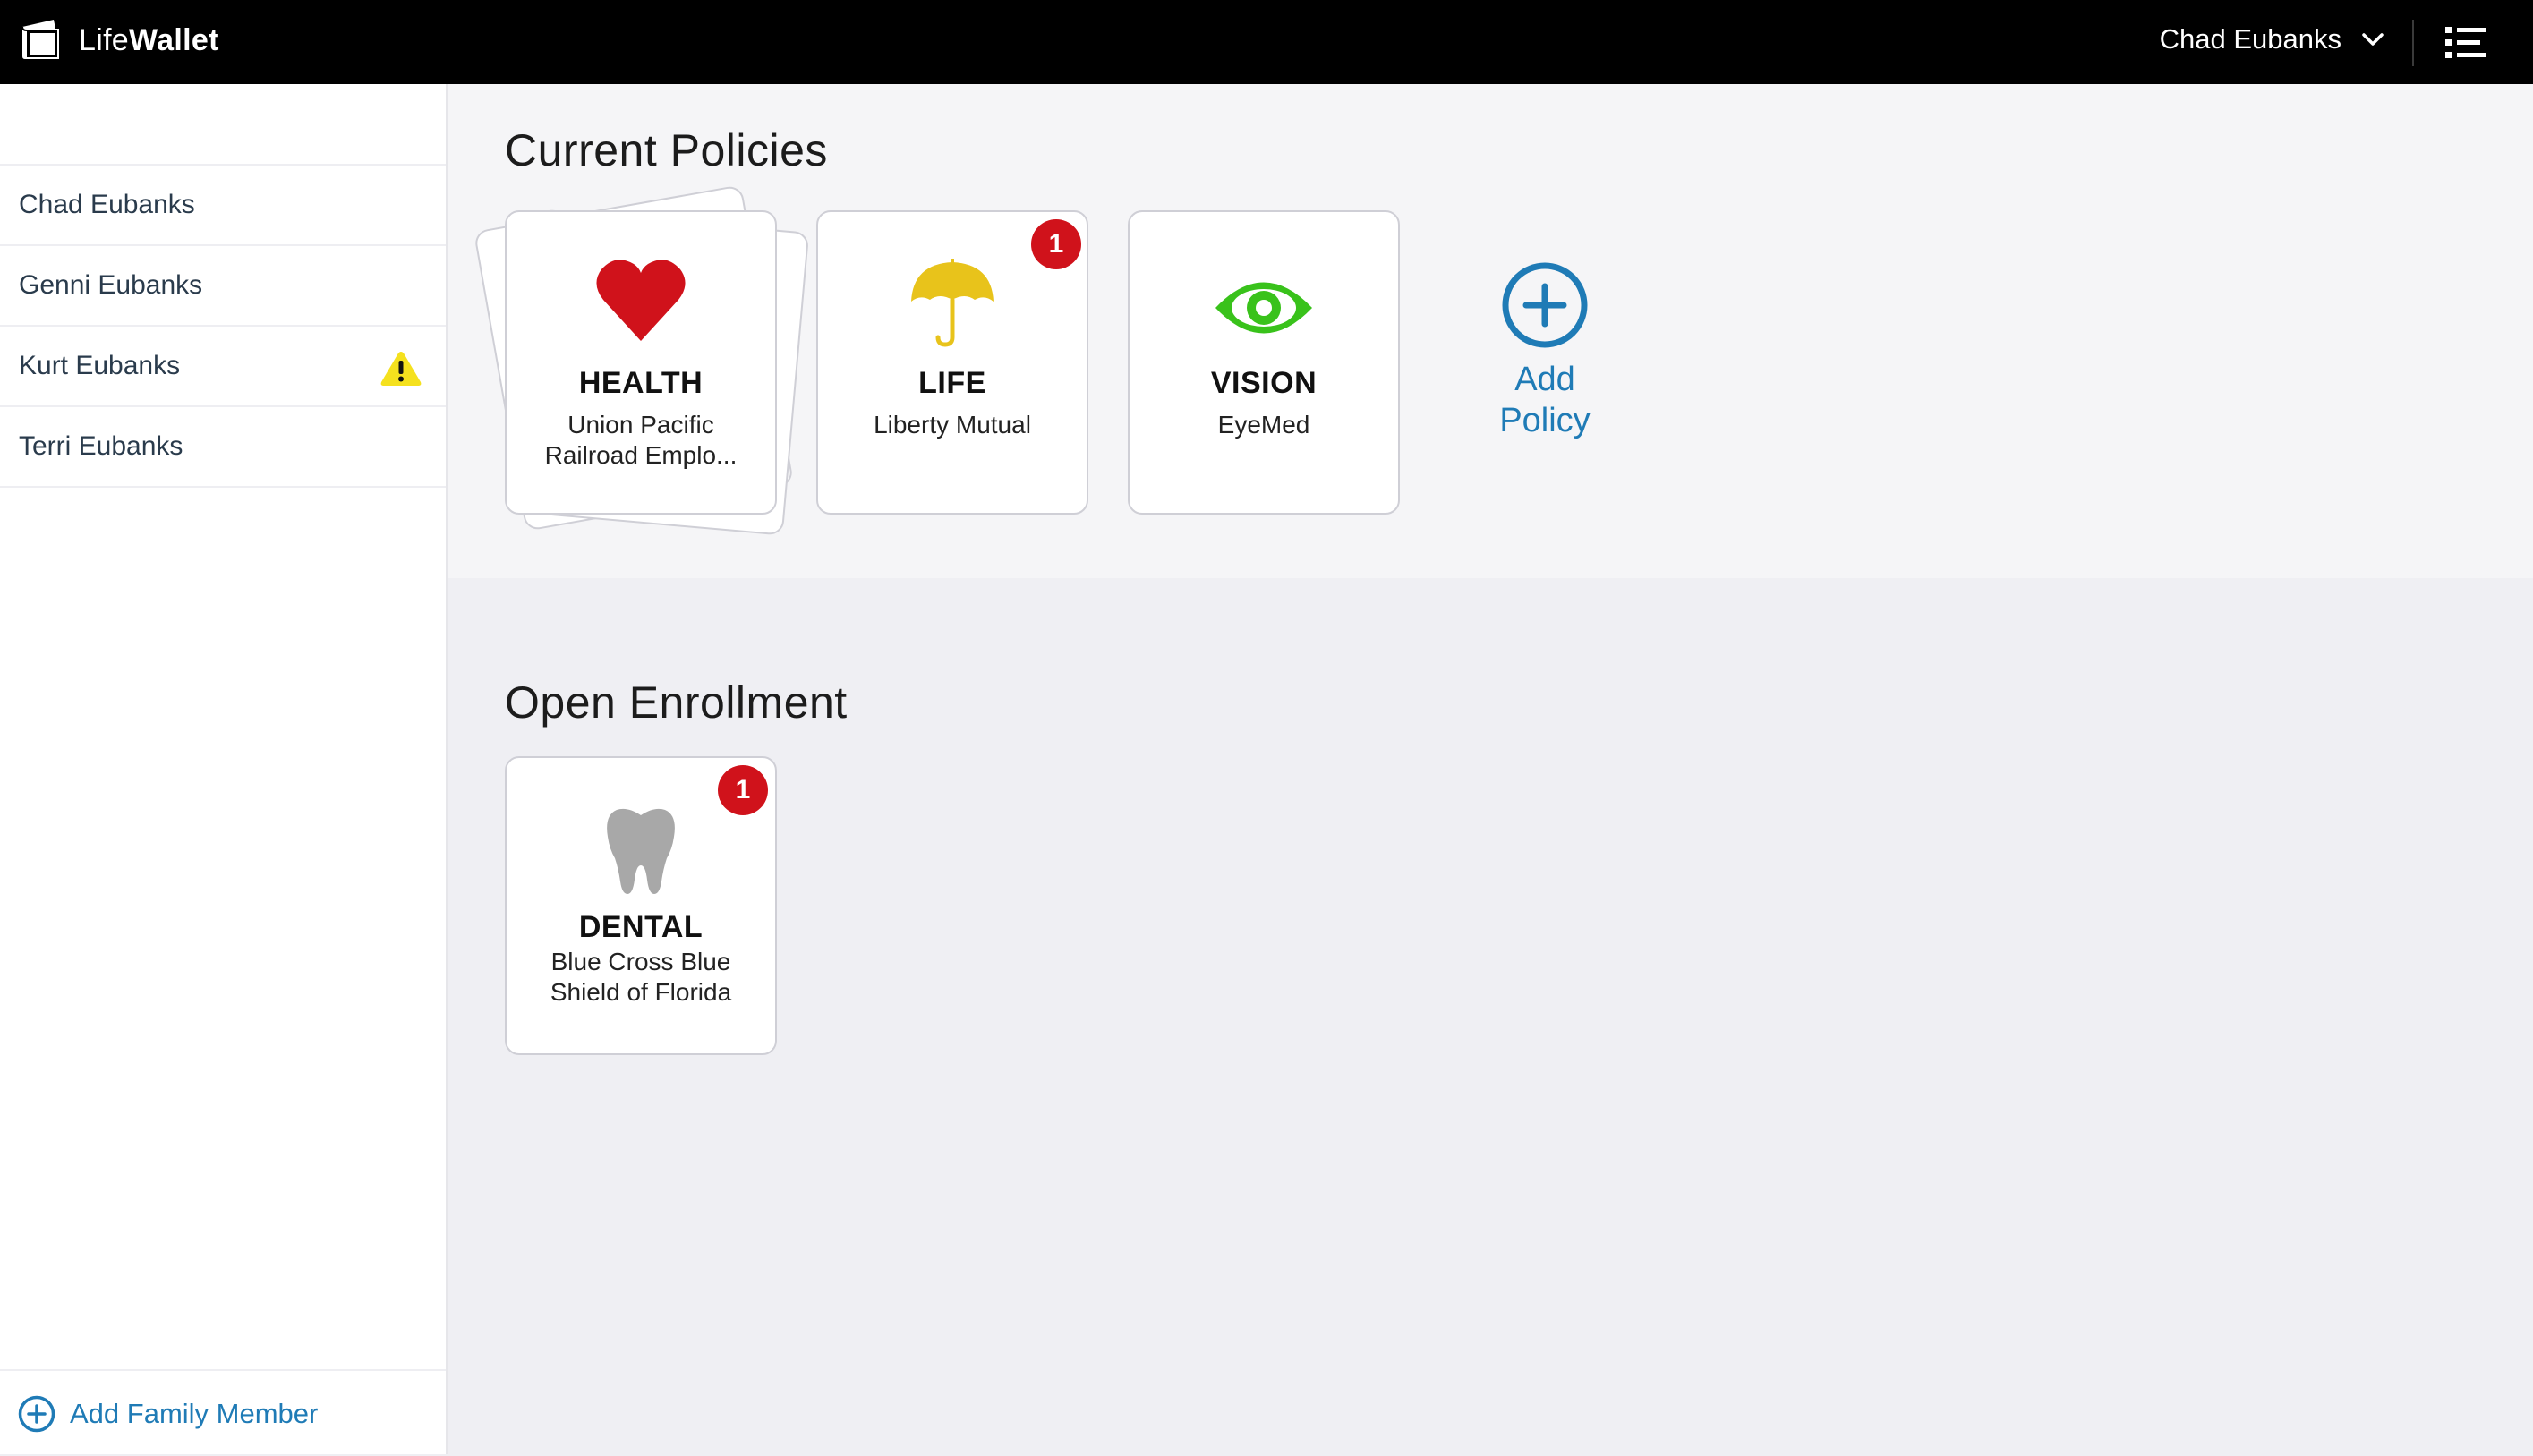 This screenshot has width=2533, height=1456. I want to click on app-logo: LifeWallet, so click(119, 41).